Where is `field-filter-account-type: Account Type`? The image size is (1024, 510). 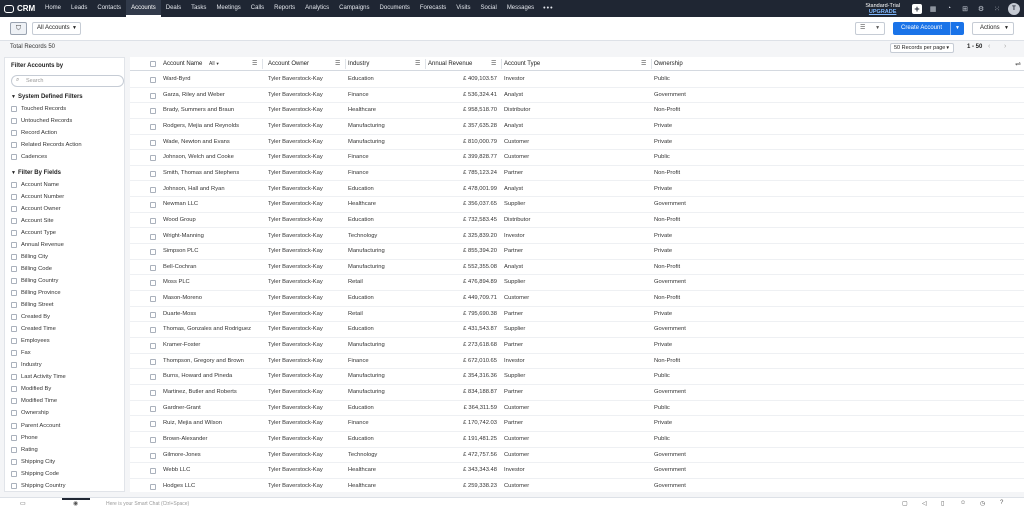 field-filter-account-type: Account Type is located at coordinates (33, 232).